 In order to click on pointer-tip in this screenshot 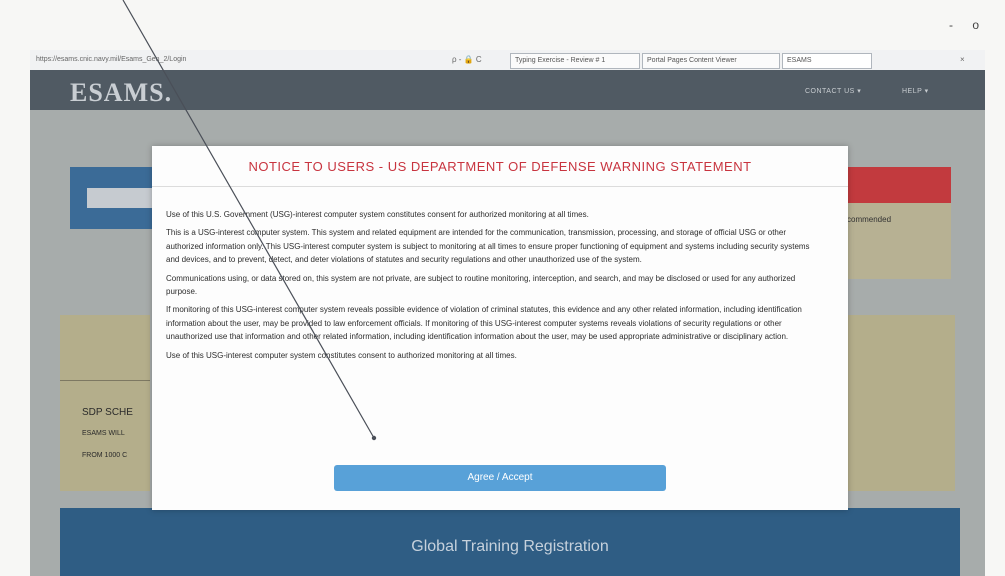, I will do `click(374, 438)`.